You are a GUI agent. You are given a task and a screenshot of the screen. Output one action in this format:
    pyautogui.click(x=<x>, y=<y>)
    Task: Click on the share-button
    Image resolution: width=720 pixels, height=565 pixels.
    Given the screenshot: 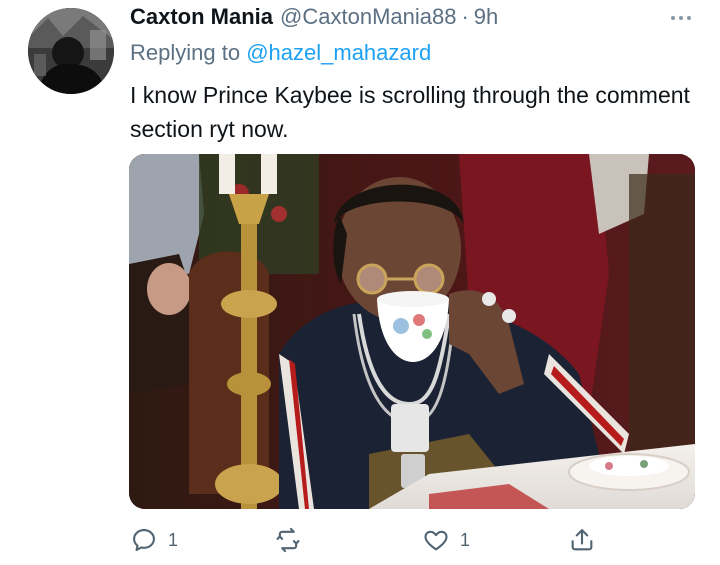 What is the action you would take?
    pyautogui.click(x=582, y=540)
    